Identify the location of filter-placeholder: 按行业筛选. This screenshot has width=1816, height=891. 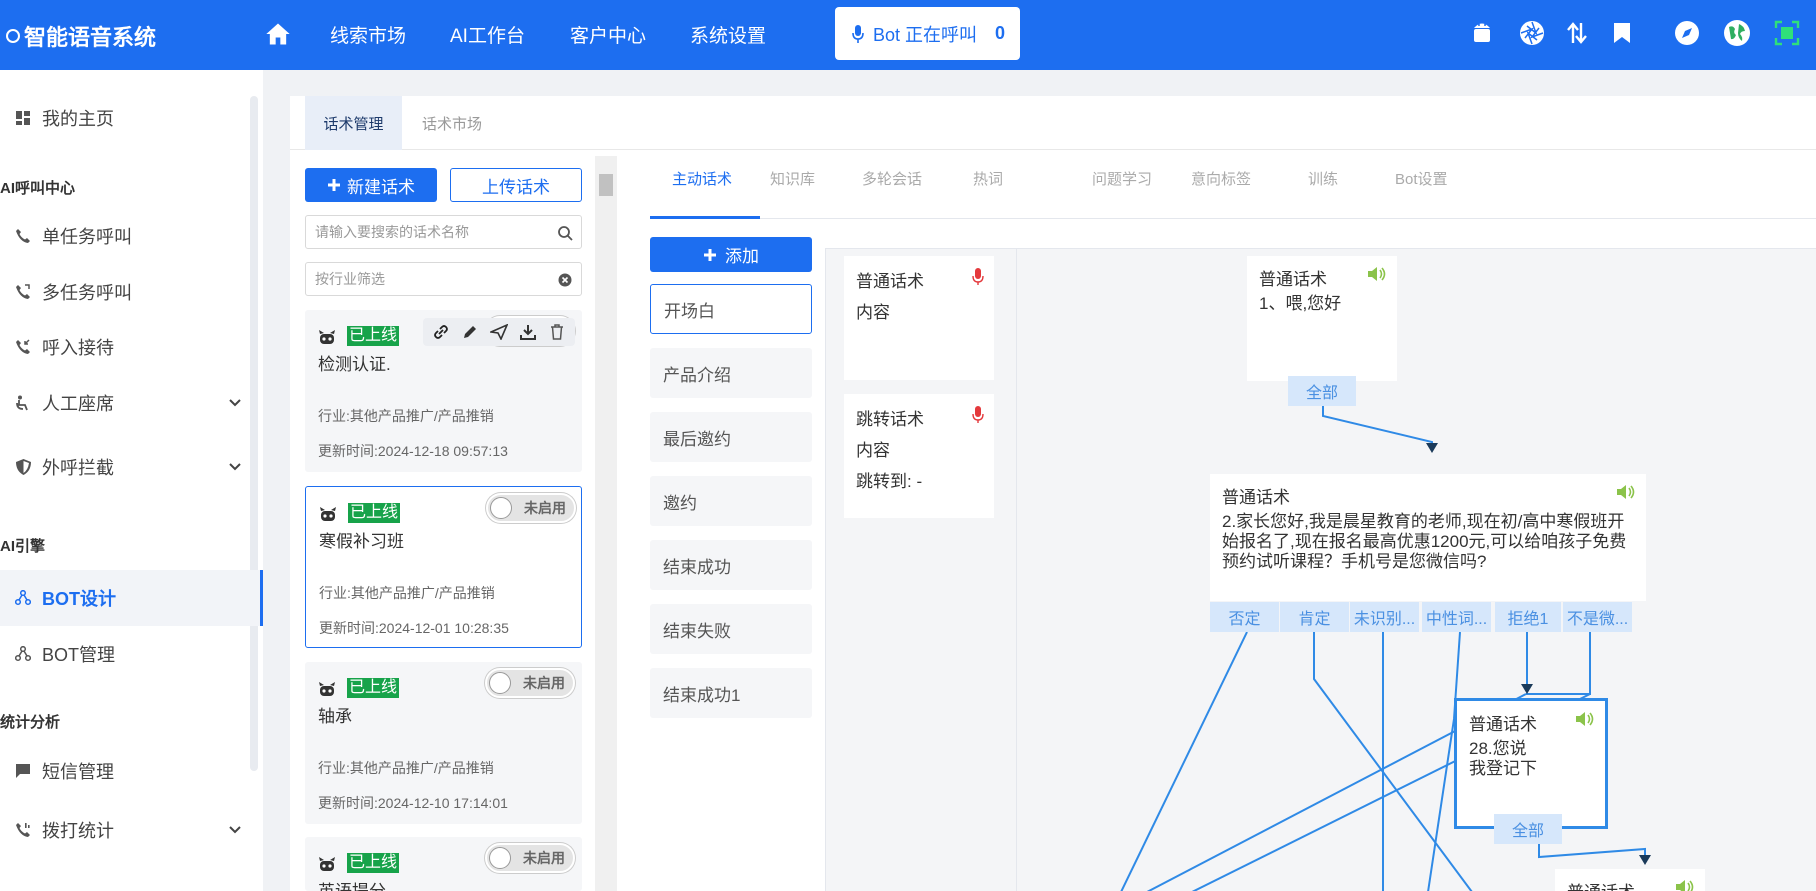
(350, 279).